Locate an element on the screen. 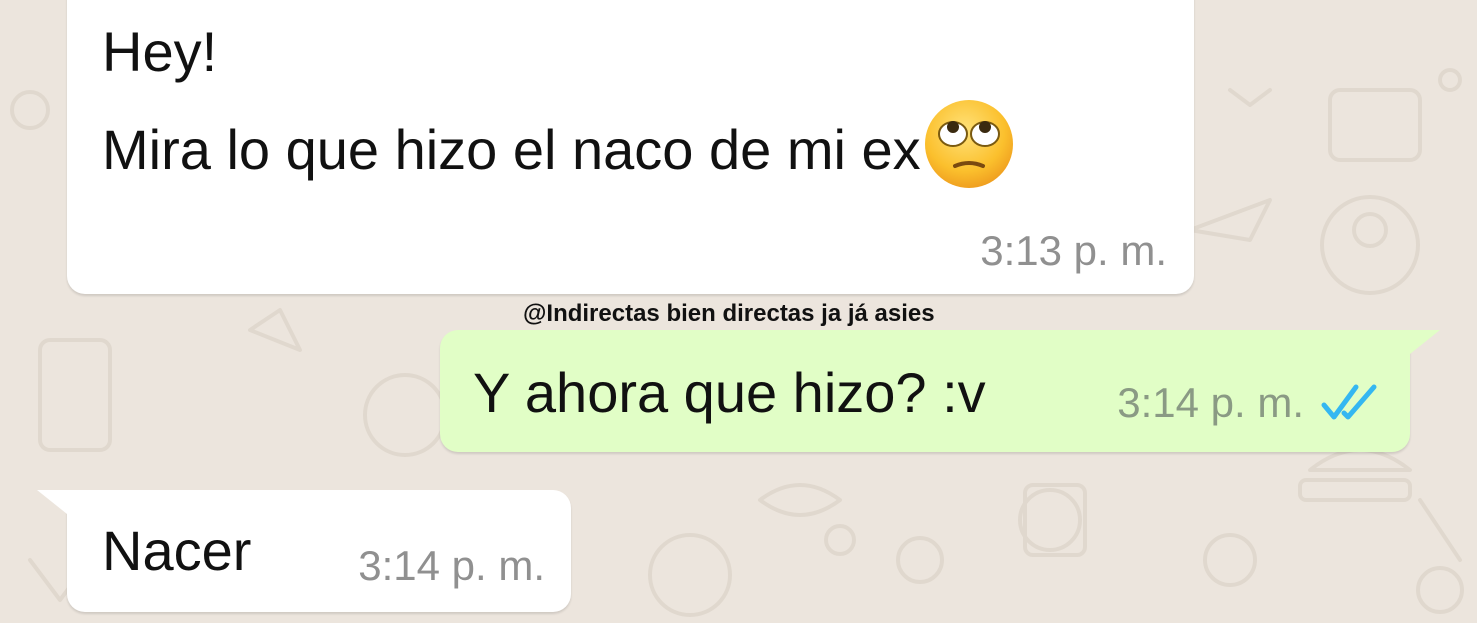  message-text-line: Hey! is located at coordinates (160, 51).